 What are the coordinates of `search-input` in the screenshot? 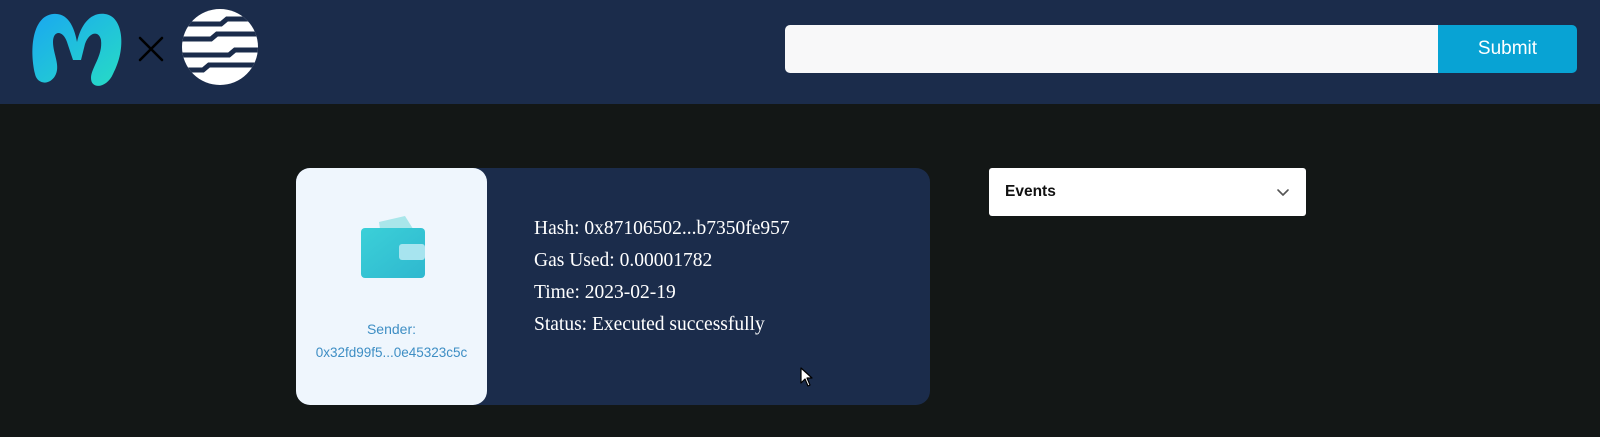 It's located at (1111, 49).